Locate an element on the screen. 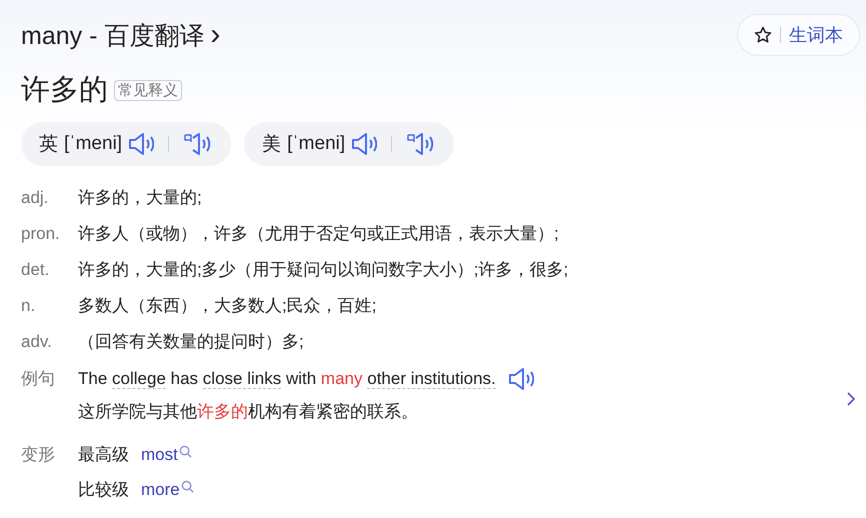 The height and width of the screenshot is (518, 866). wordbook-button: 生词本 is located at coordinates (798, 35).